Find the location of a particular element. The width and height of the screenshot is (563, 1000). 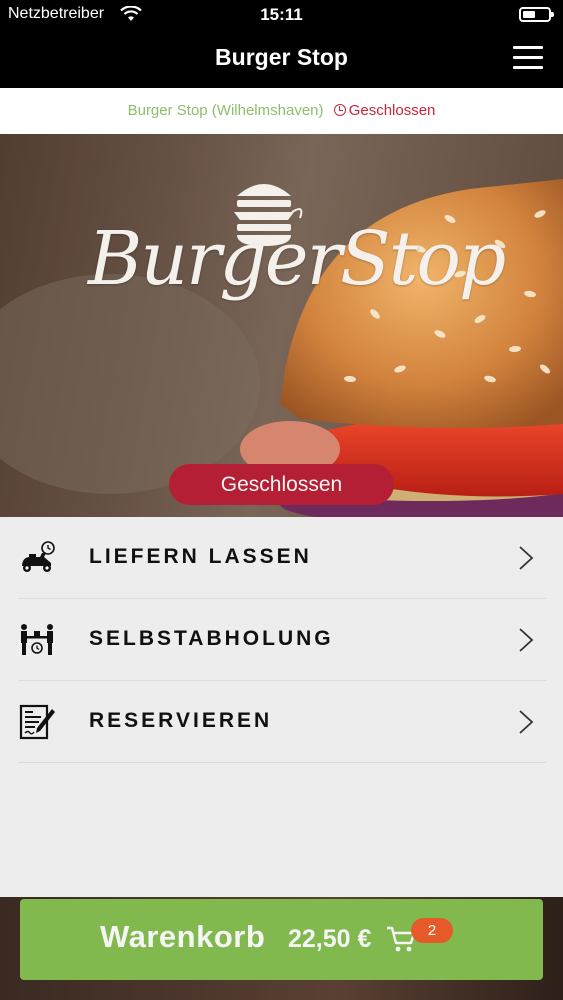

status-time: 15:11 is located at coordinates (281, 14).